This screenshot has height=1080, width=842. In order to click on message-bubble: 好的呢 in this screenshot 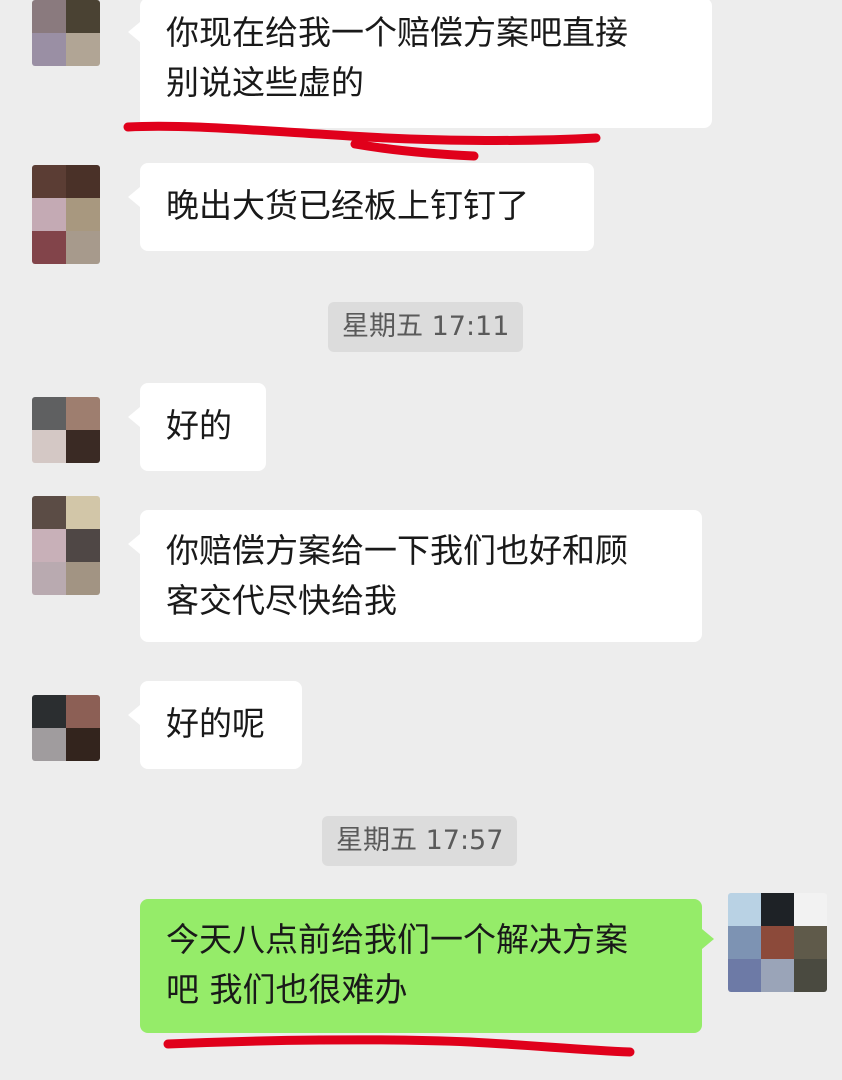, I will do `click(215, 725)`.